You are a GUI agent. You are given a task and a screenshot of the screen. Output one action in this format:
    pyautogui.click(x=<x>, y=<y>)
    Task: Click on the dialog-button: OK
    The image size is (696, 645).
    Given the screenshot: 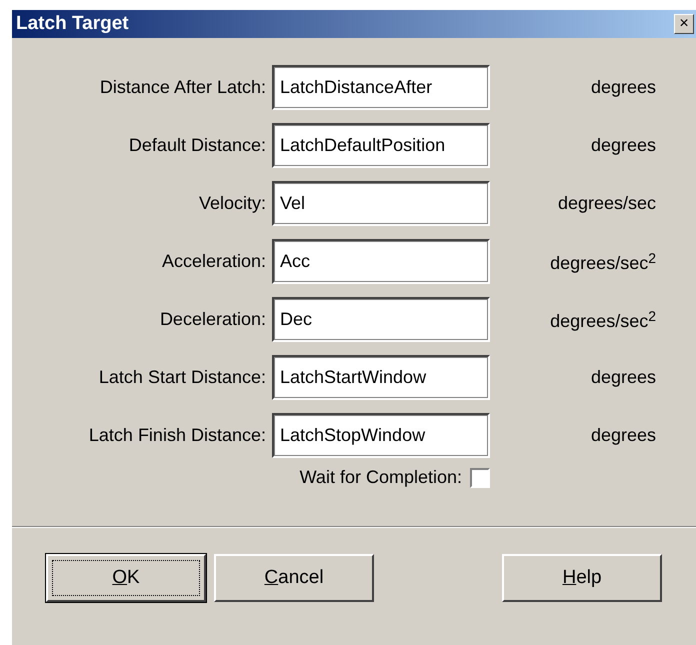 What is the action you would take?
    pyautogui.click(x=126, y=578)
    